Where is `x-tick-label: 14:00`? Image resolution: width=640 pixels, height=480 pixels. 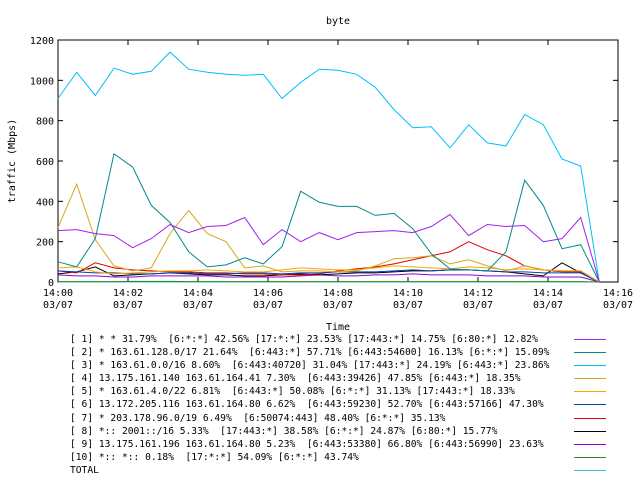 x-tick-label: 14:00 is located at coordinates (58, 293).